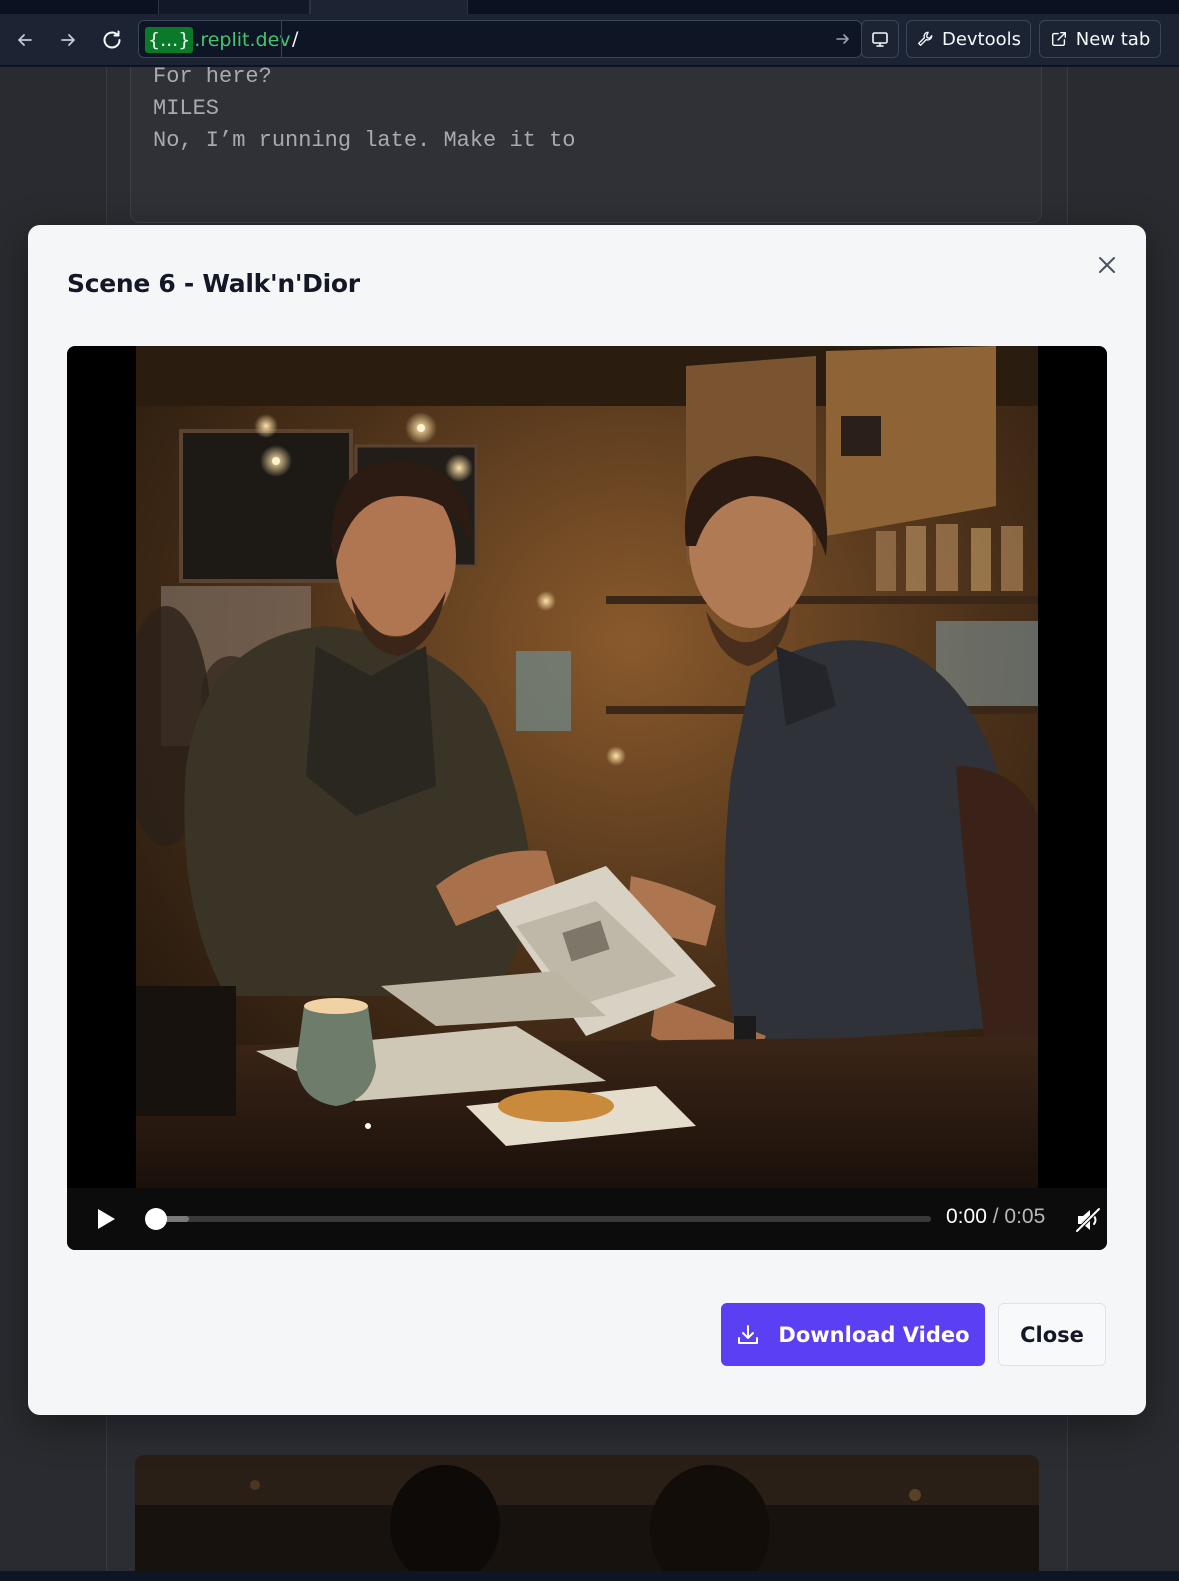 The image size is (1179, 1581). I want to click on forward-button, so click(68, 40).